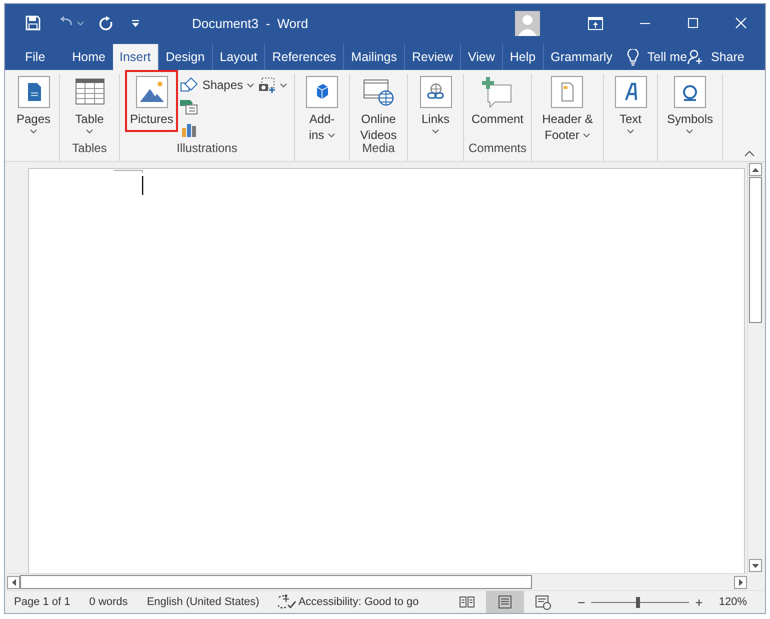 The width and height of the screenshot is (770, 619). Describe the element at coordinates (595, 23) in the screenshot. I see `ribbon-display-icon` at that location.